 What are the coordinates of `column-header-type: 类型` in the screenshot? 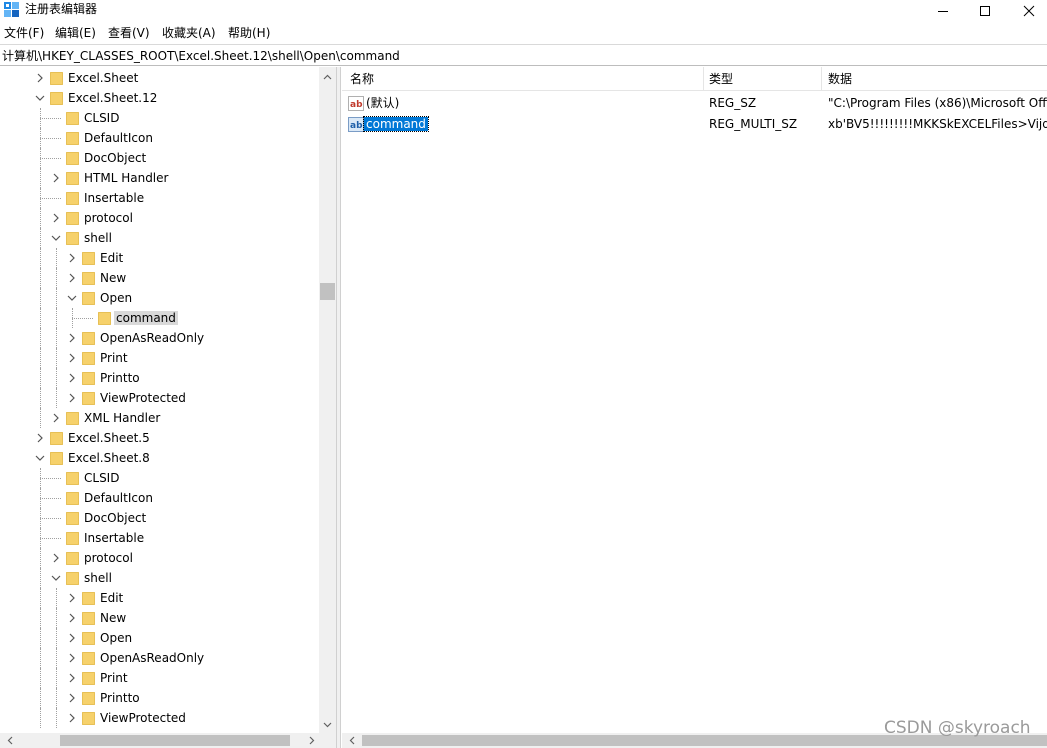 It's located at (721, 79).